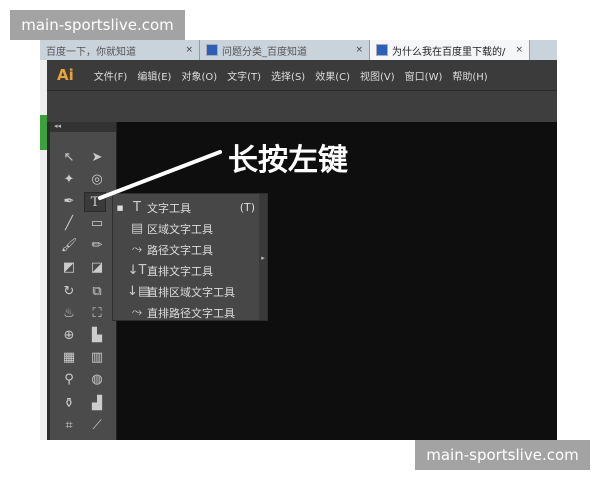 This screenshot has width=600, height=480. Describe the element at coordinates (97, 25) in the screenshot. I see `watermark-top: main-sportslive.com` at that location.